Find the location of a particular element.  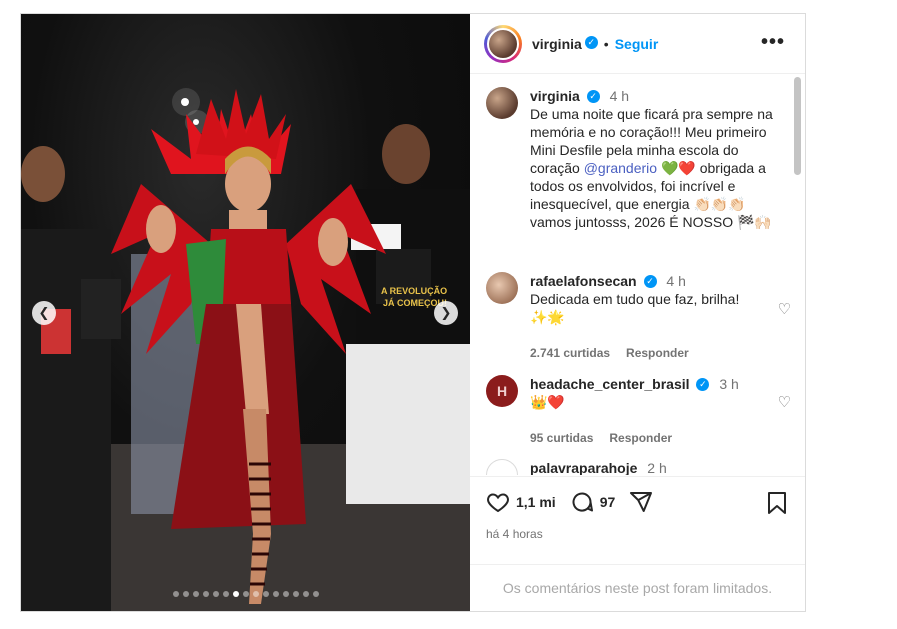

comment-item: palavraparahoje 2 h is located at coordinates (637, 467).